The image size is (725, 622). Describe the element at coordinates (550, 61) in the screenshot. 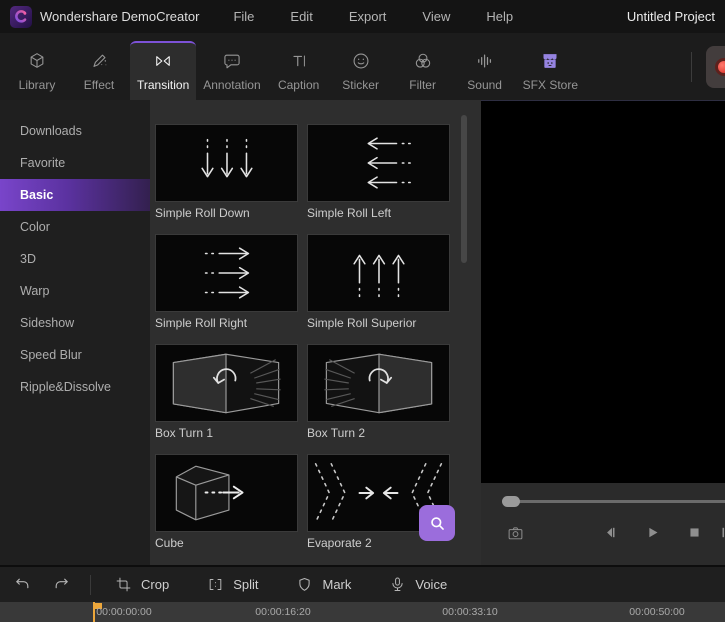

I see `sfx-store-icon` at that location.